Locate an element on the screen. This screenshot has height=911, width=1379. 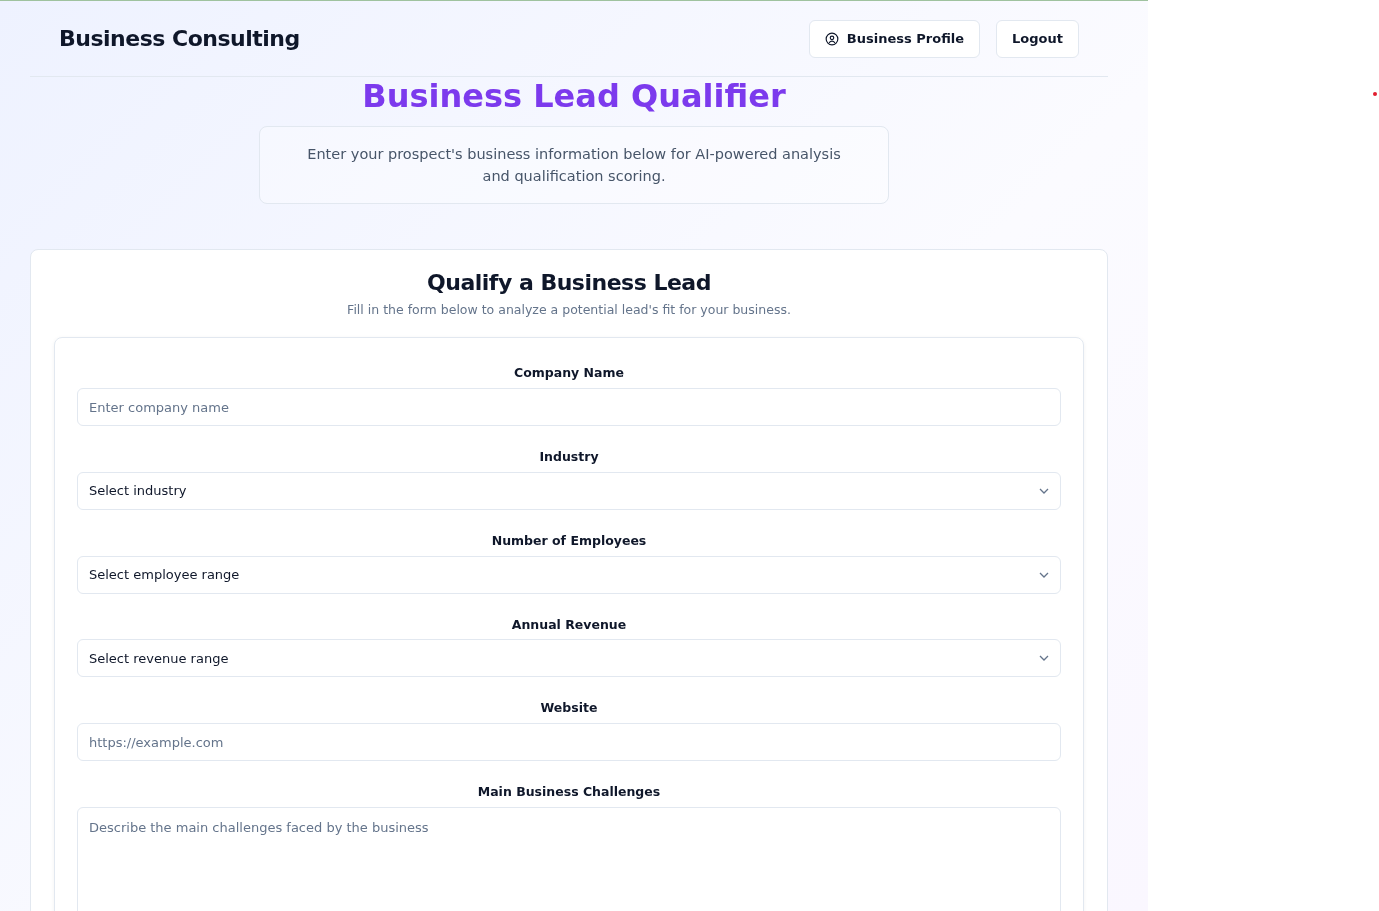
input-field: https://example.com is located at coordinates (569, 742).